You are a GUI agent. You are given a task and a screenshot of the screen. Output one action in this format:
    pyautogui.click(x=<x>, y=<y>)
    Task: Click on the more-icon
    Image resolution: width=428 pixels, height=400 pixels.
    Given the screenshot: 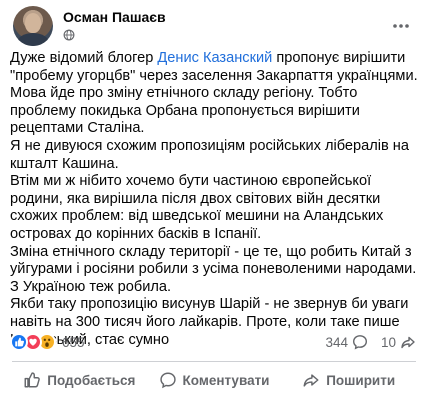 What is the action you would take?
    pyautogui.click(x=401, y=26)
    